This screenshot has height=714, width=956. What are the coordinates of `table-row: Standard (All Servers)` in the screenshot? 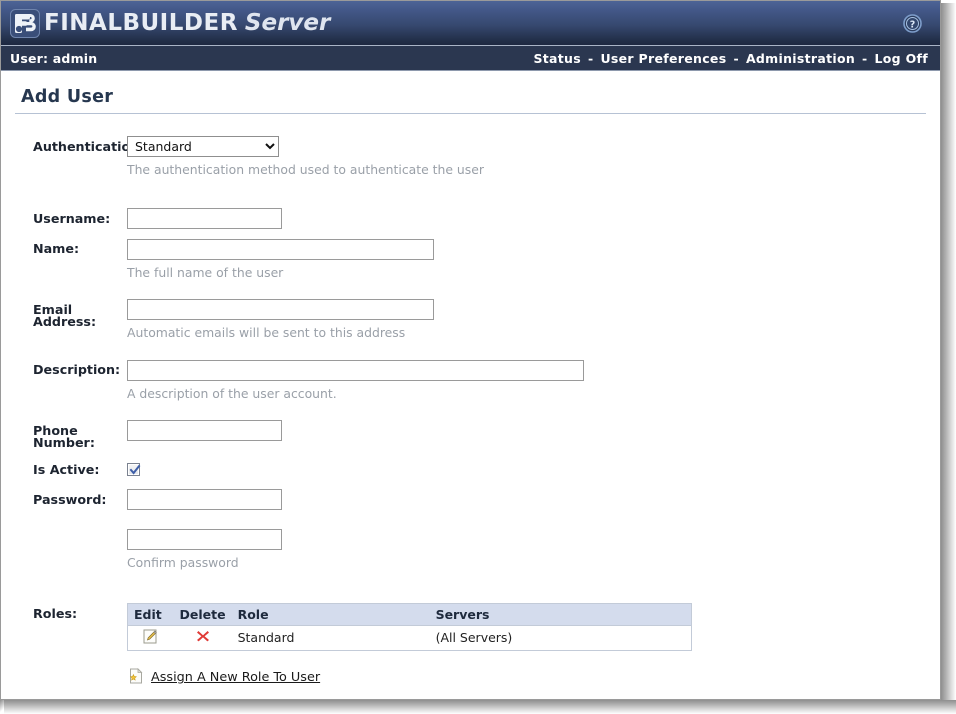 It's located at (409, 638).